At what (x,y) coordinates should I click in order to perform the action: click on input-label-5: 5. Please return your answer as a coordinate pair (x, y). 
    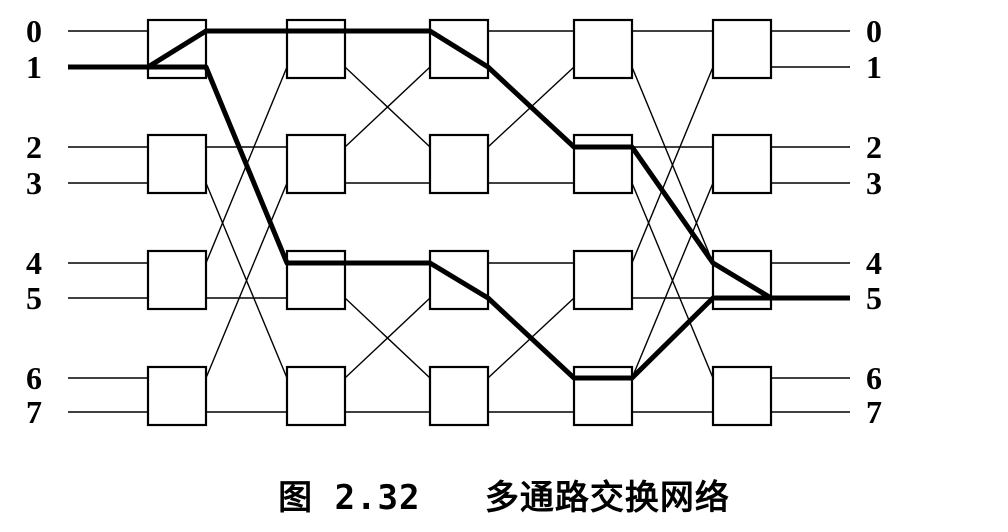
    Looking at the image, I should click on (34, 298).